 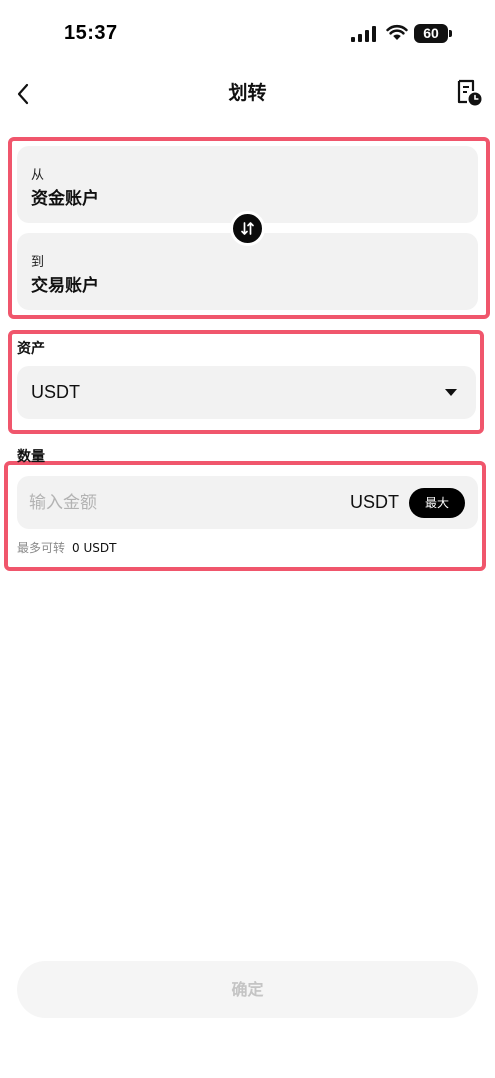 I want to click on history-icon, so click(x=469, y=92).